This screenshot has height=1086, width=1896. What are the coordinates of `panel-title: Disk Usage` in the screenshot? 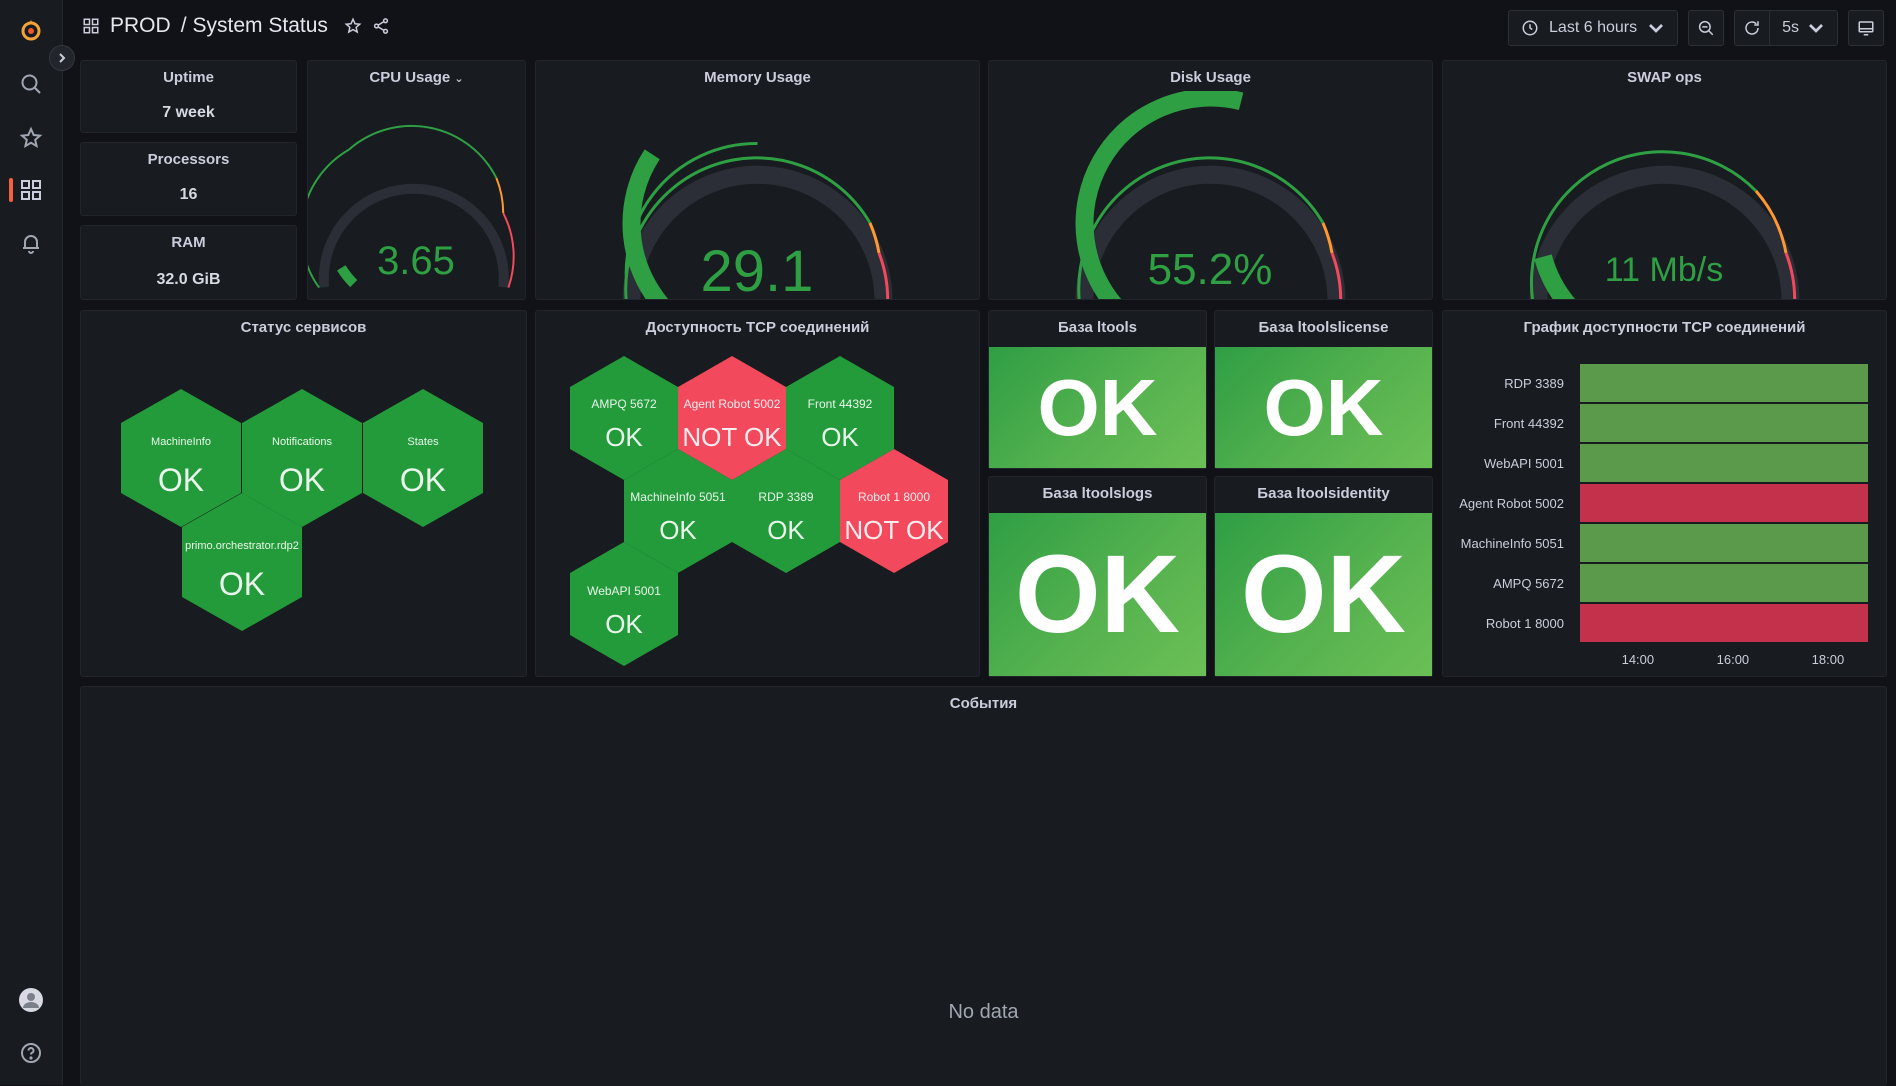 It's located at (1210, 77).